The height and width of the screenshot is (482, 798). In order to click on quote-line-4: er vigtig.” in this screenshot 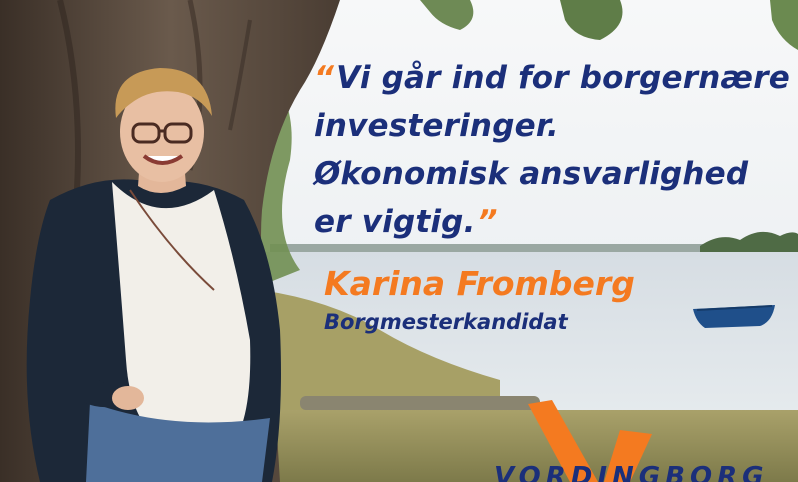, I will do `click(406, 222)`.